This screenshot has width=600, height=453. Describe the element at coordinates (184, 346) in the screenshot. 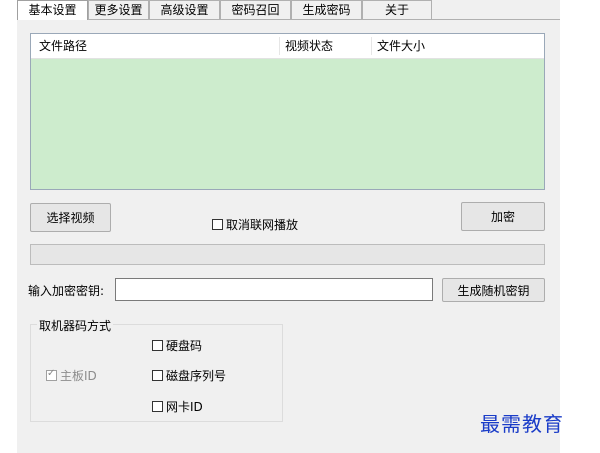

I see `disk-code-label: 硬盘码` at that location.